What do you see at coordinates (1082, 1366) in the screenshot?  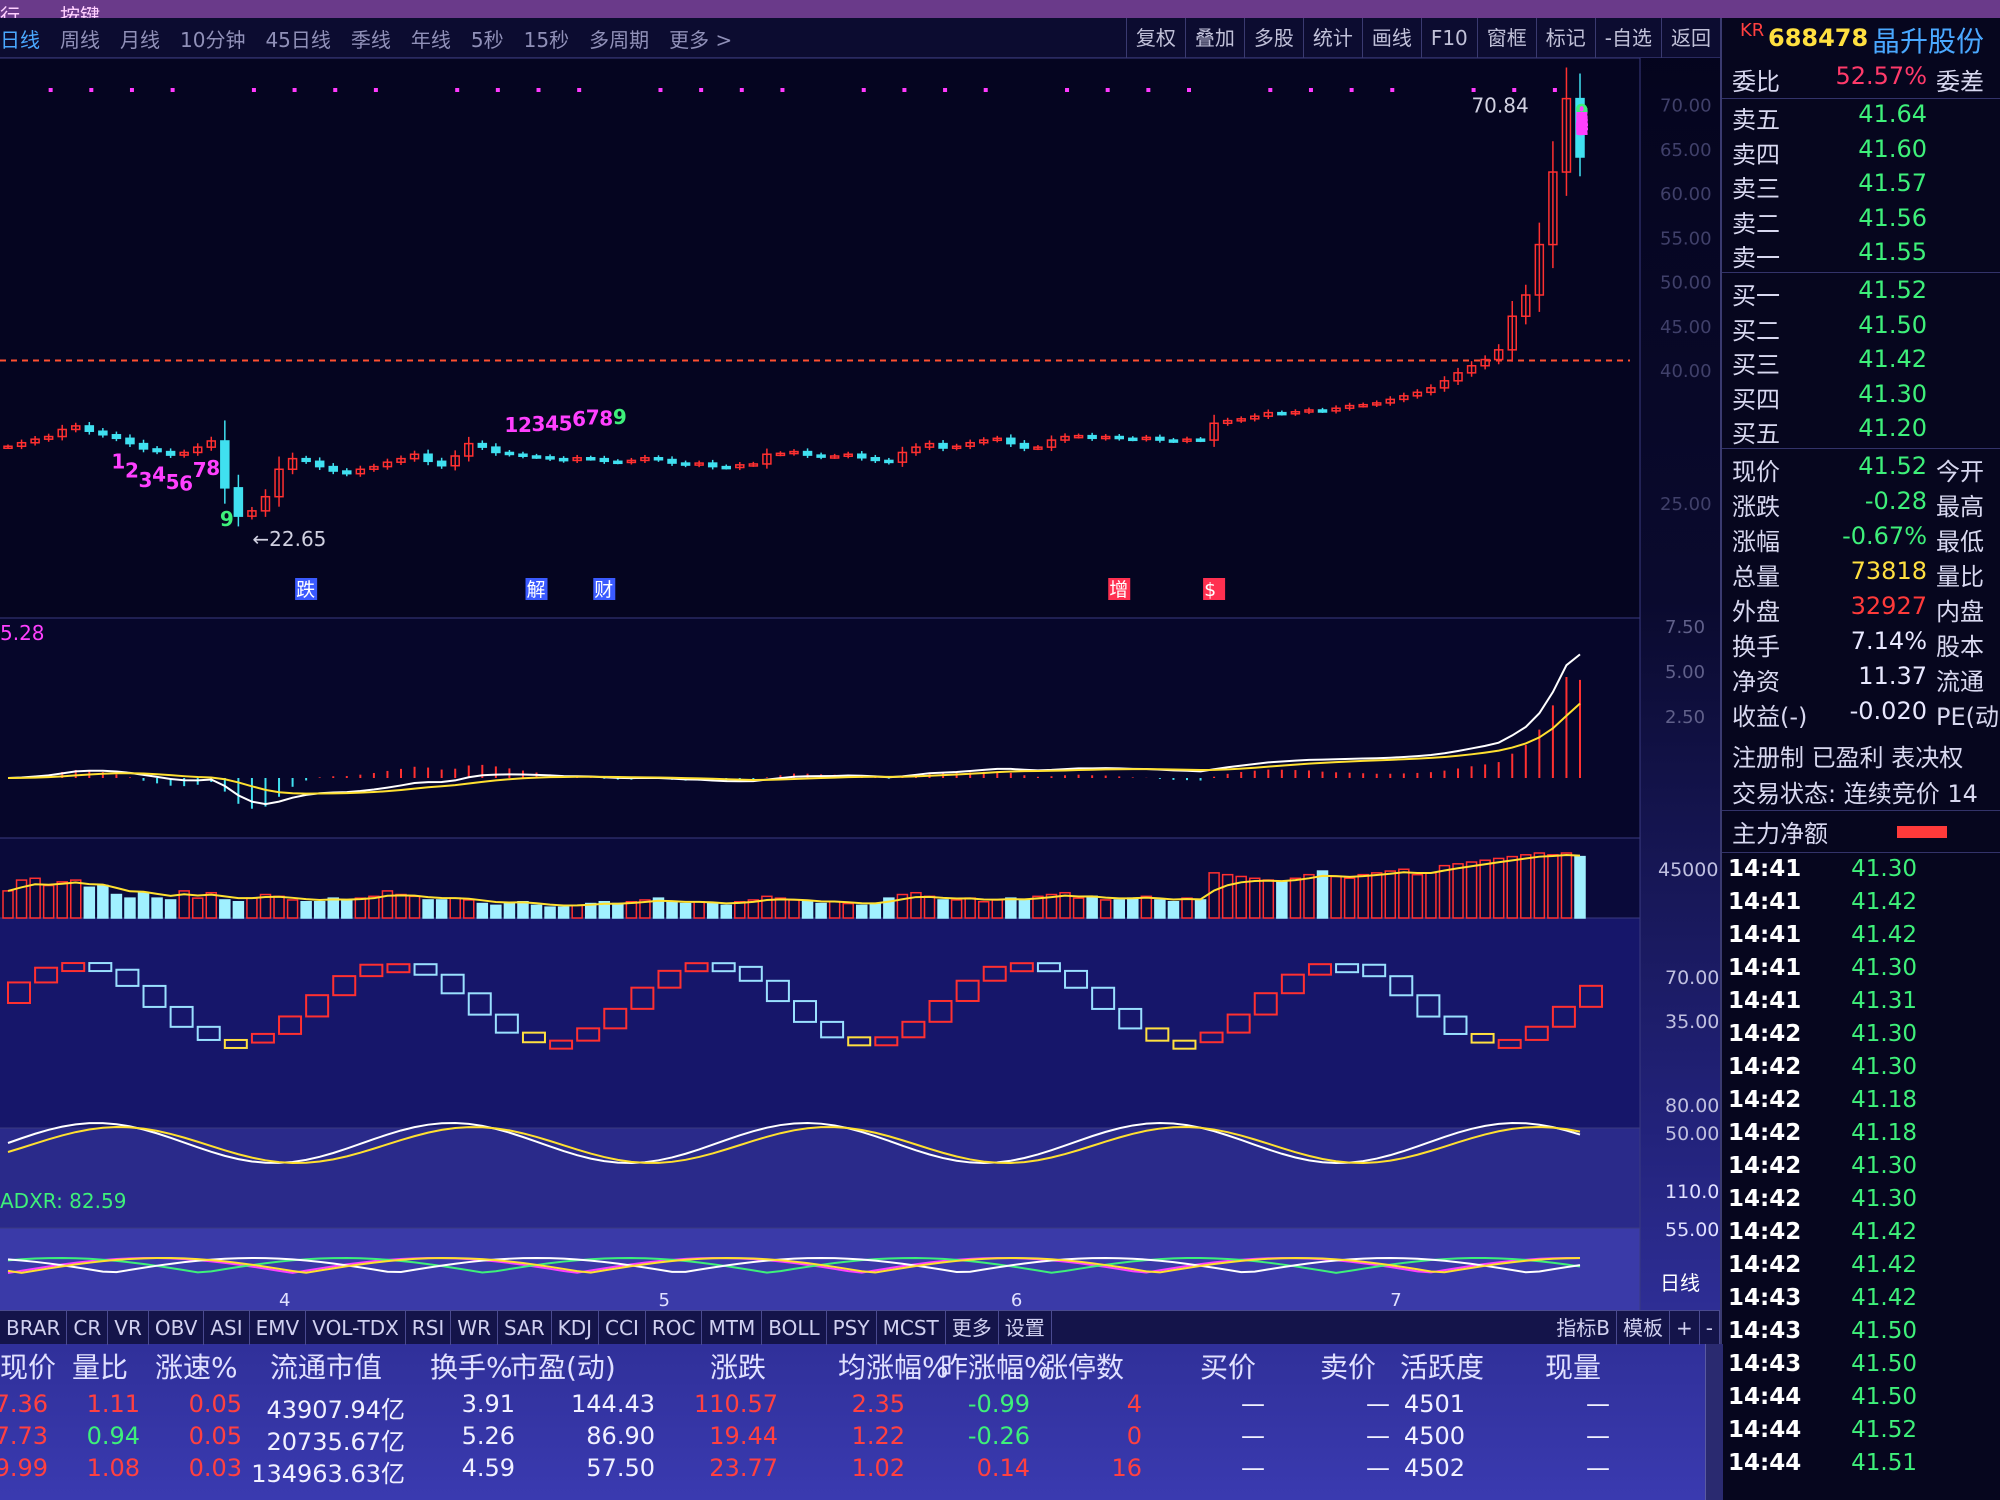 I see `column-header: 涨停数` at bounding box center [1082, 1366].